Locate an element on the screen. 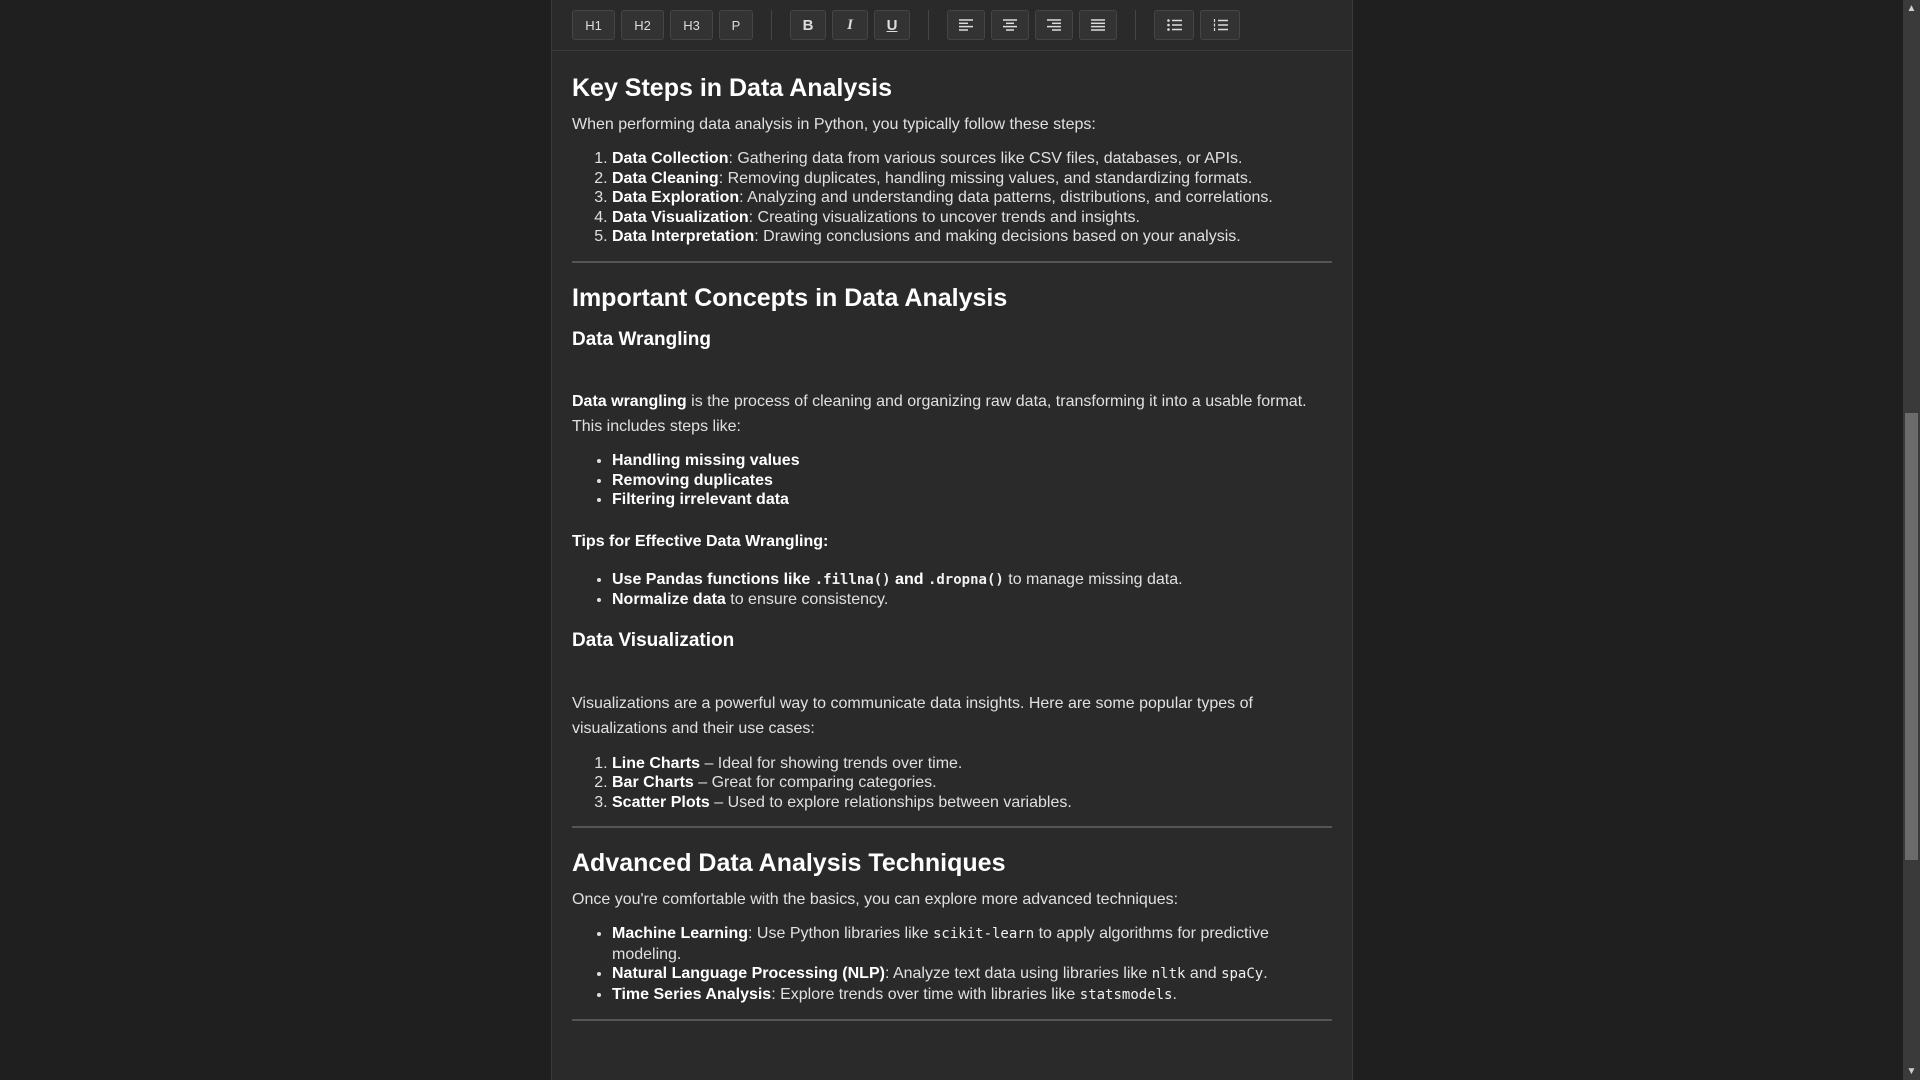 This screenshot has height=1080, width=1920. bullet-list-button is located at coordinates (1174, 25).